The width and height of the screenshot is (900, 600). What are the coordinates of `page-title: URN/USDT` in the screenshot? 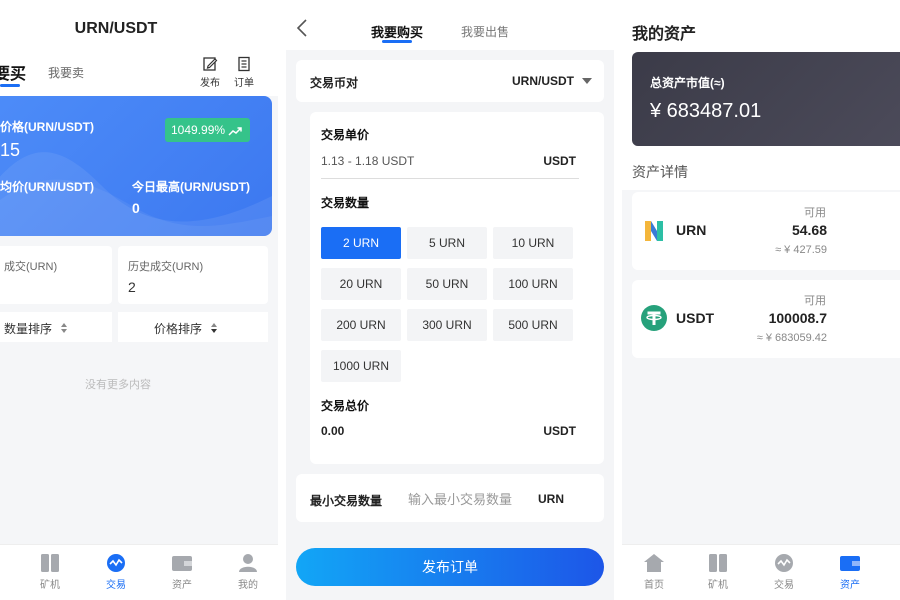 It's located at (116, 28).